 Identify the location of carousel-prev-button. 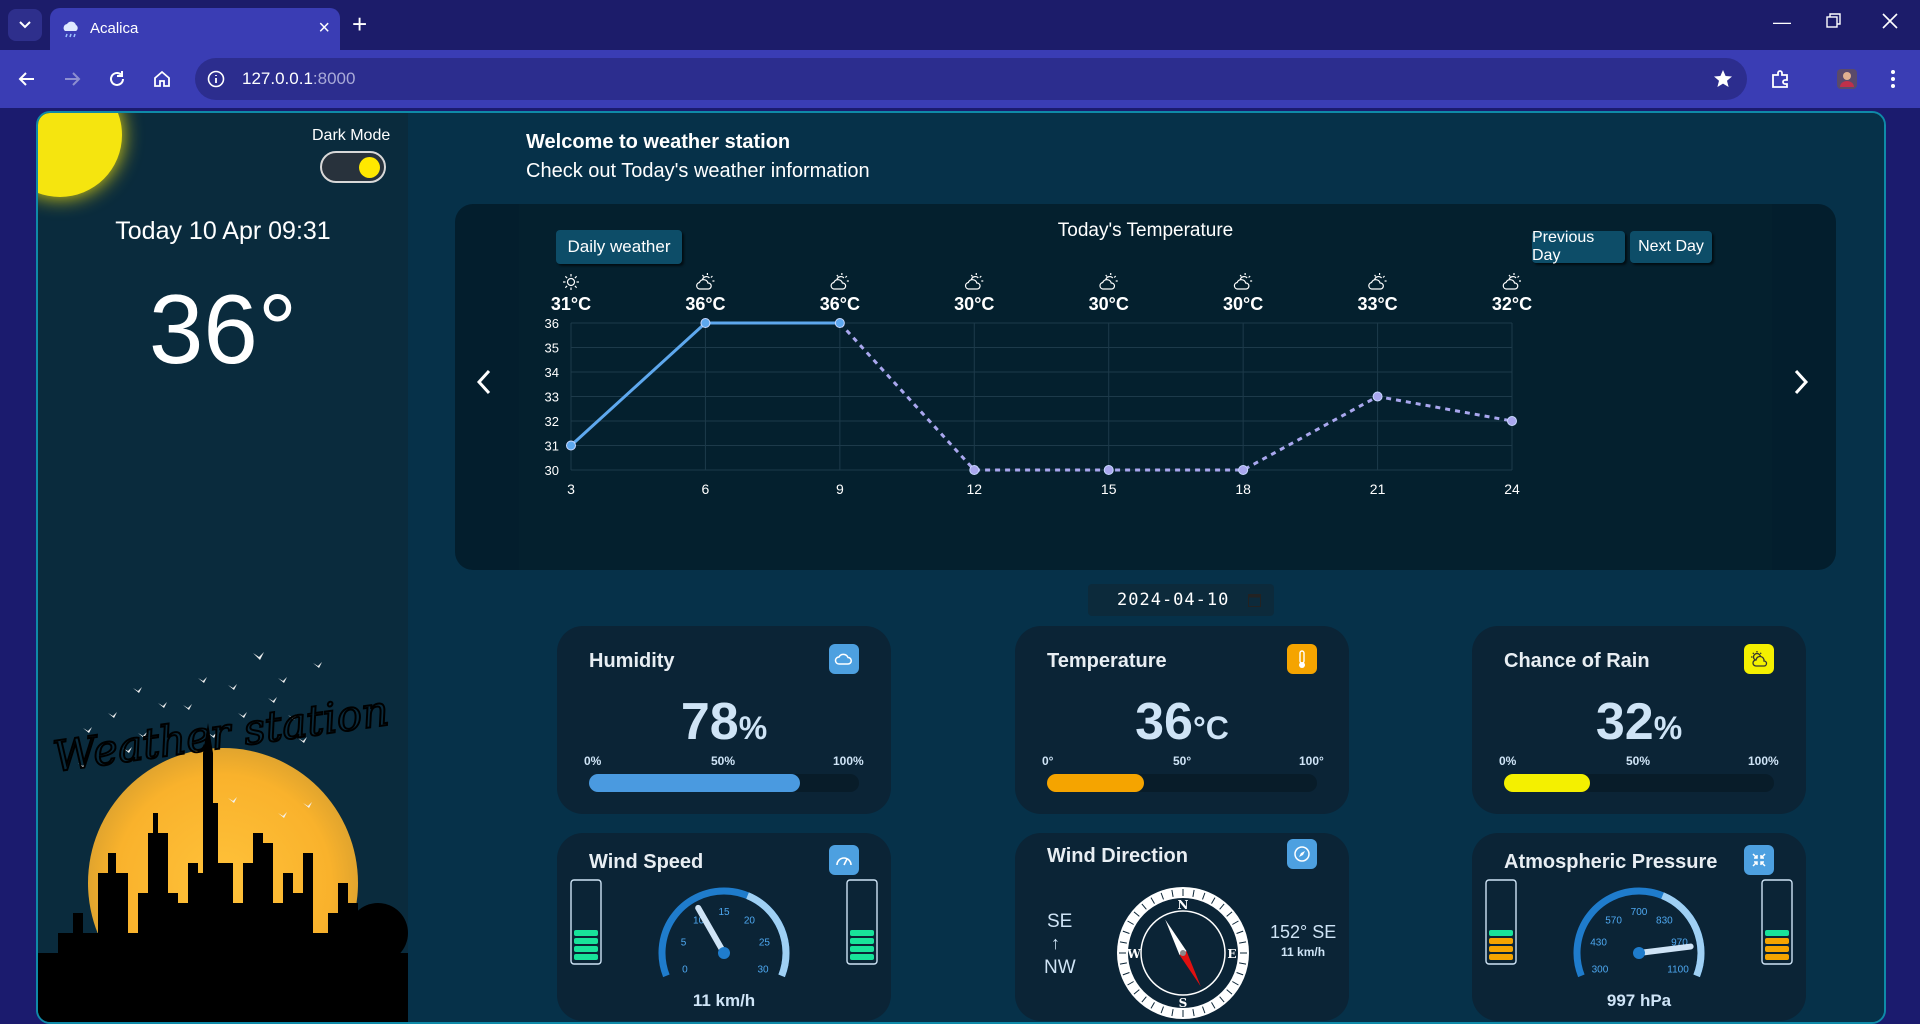
(484, 384).